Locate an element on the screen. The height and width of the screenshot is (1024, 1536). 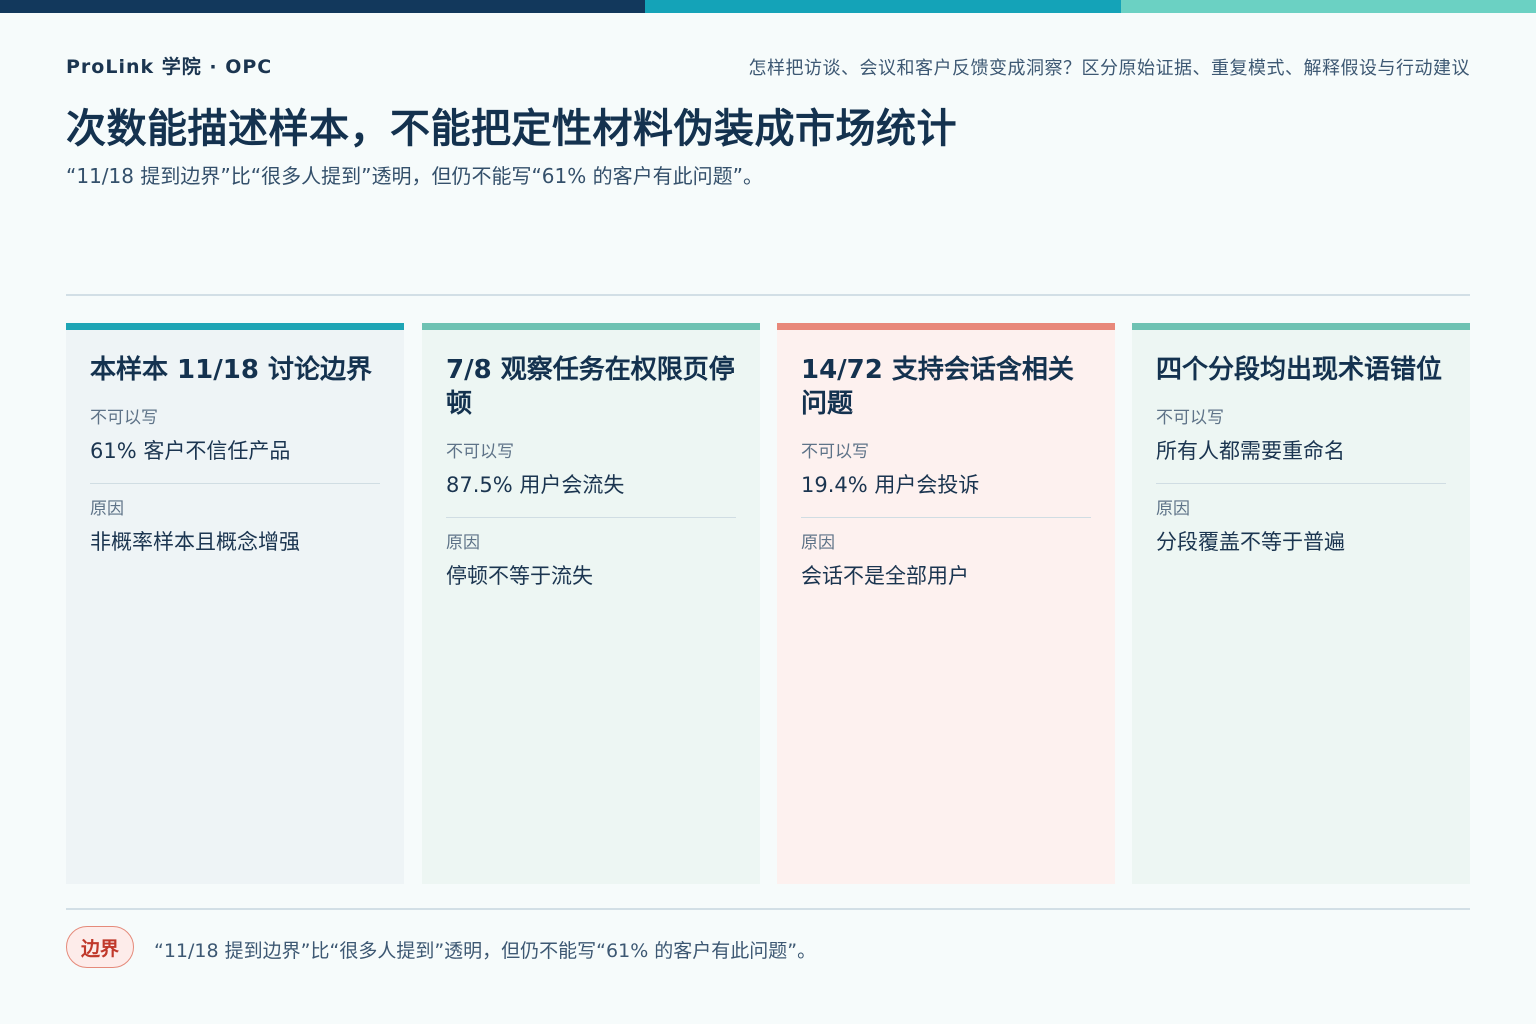
card-title: 四个分段均出现术语错位 is located at coordinates (1299, 370).